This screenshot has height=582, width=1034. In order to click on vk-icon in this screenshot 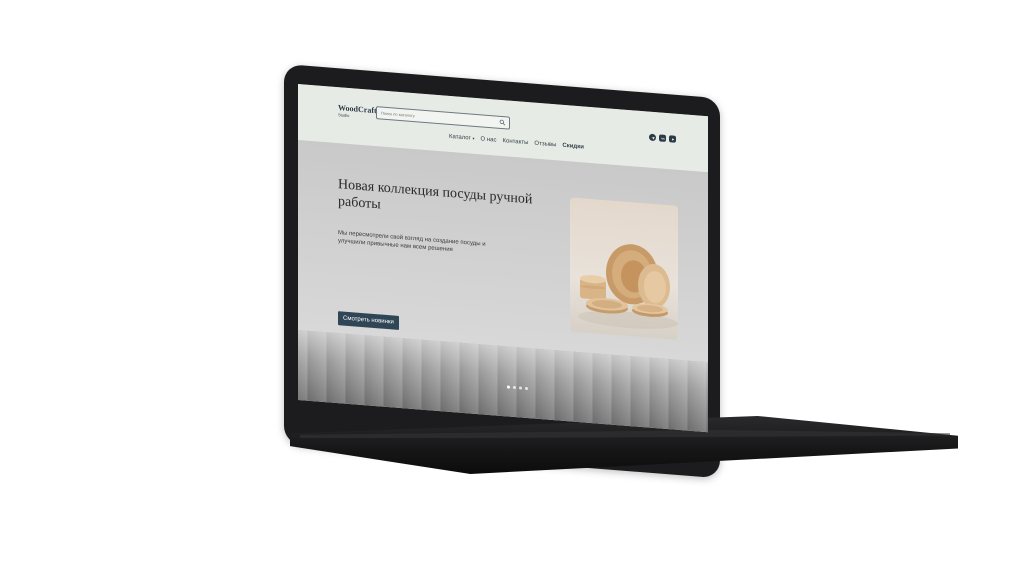, I will do `click(662, 138)`.